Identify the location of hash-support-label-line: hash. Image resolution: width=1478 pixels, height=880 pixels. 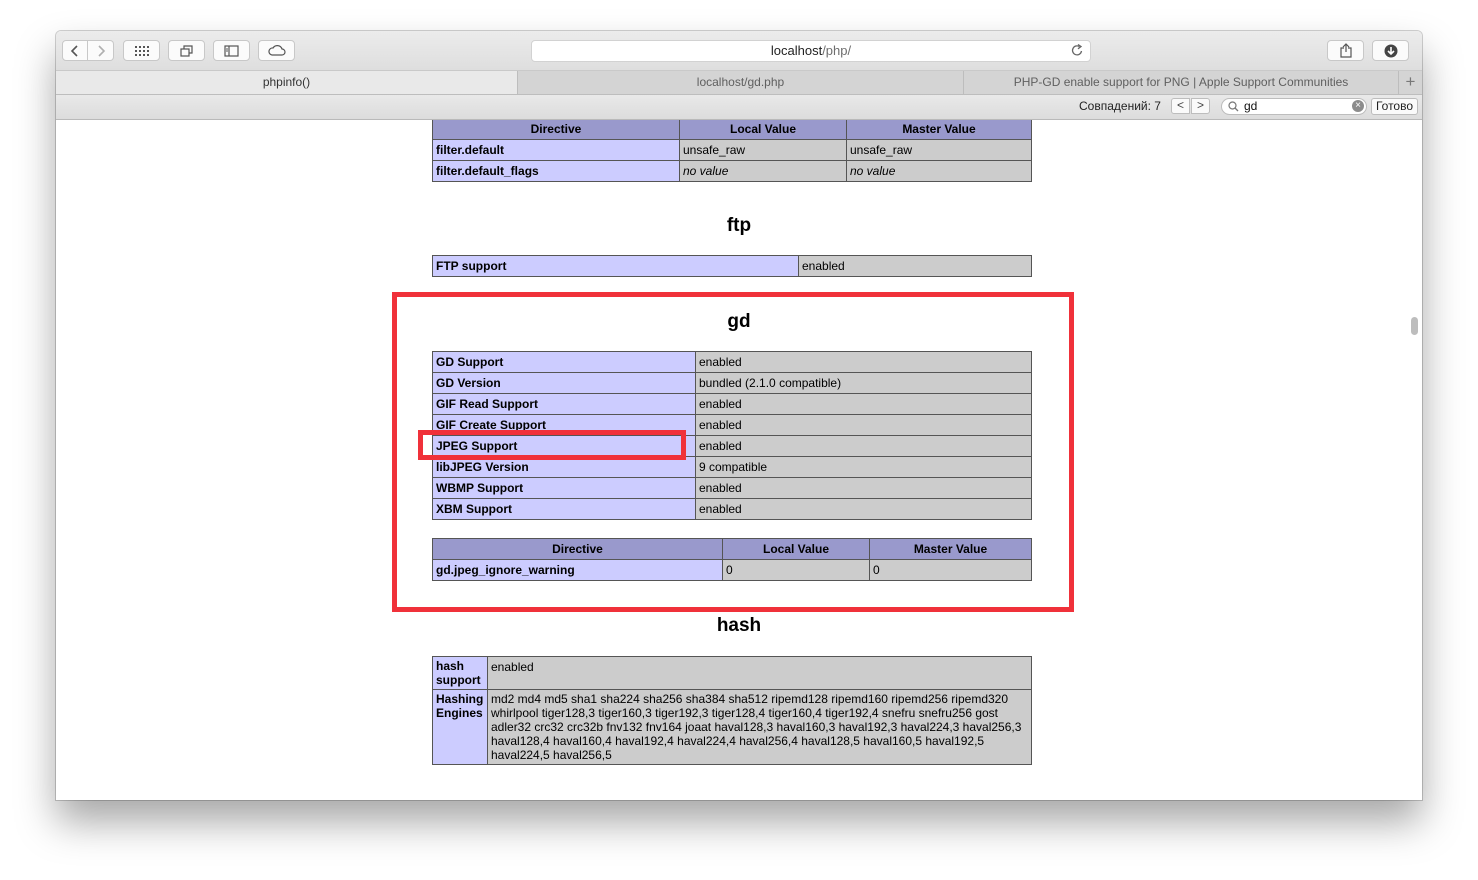
(450, 666).